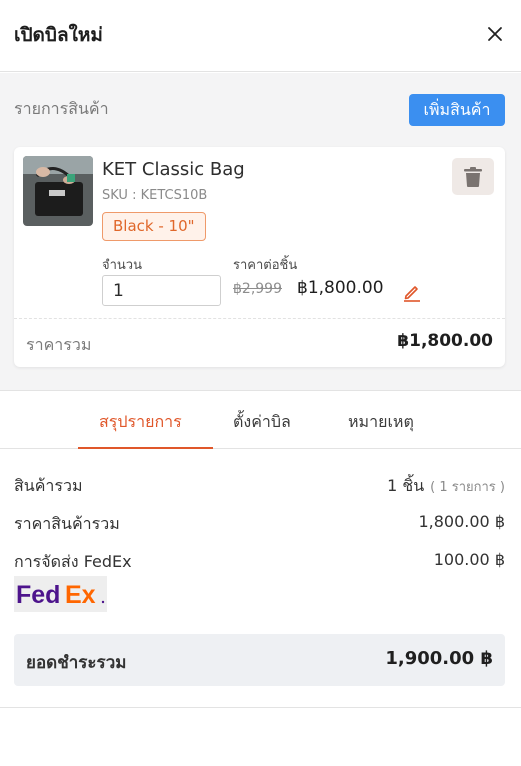  I want to click on grand-total-label: ยอดชำระรวม, so click(76, 663).